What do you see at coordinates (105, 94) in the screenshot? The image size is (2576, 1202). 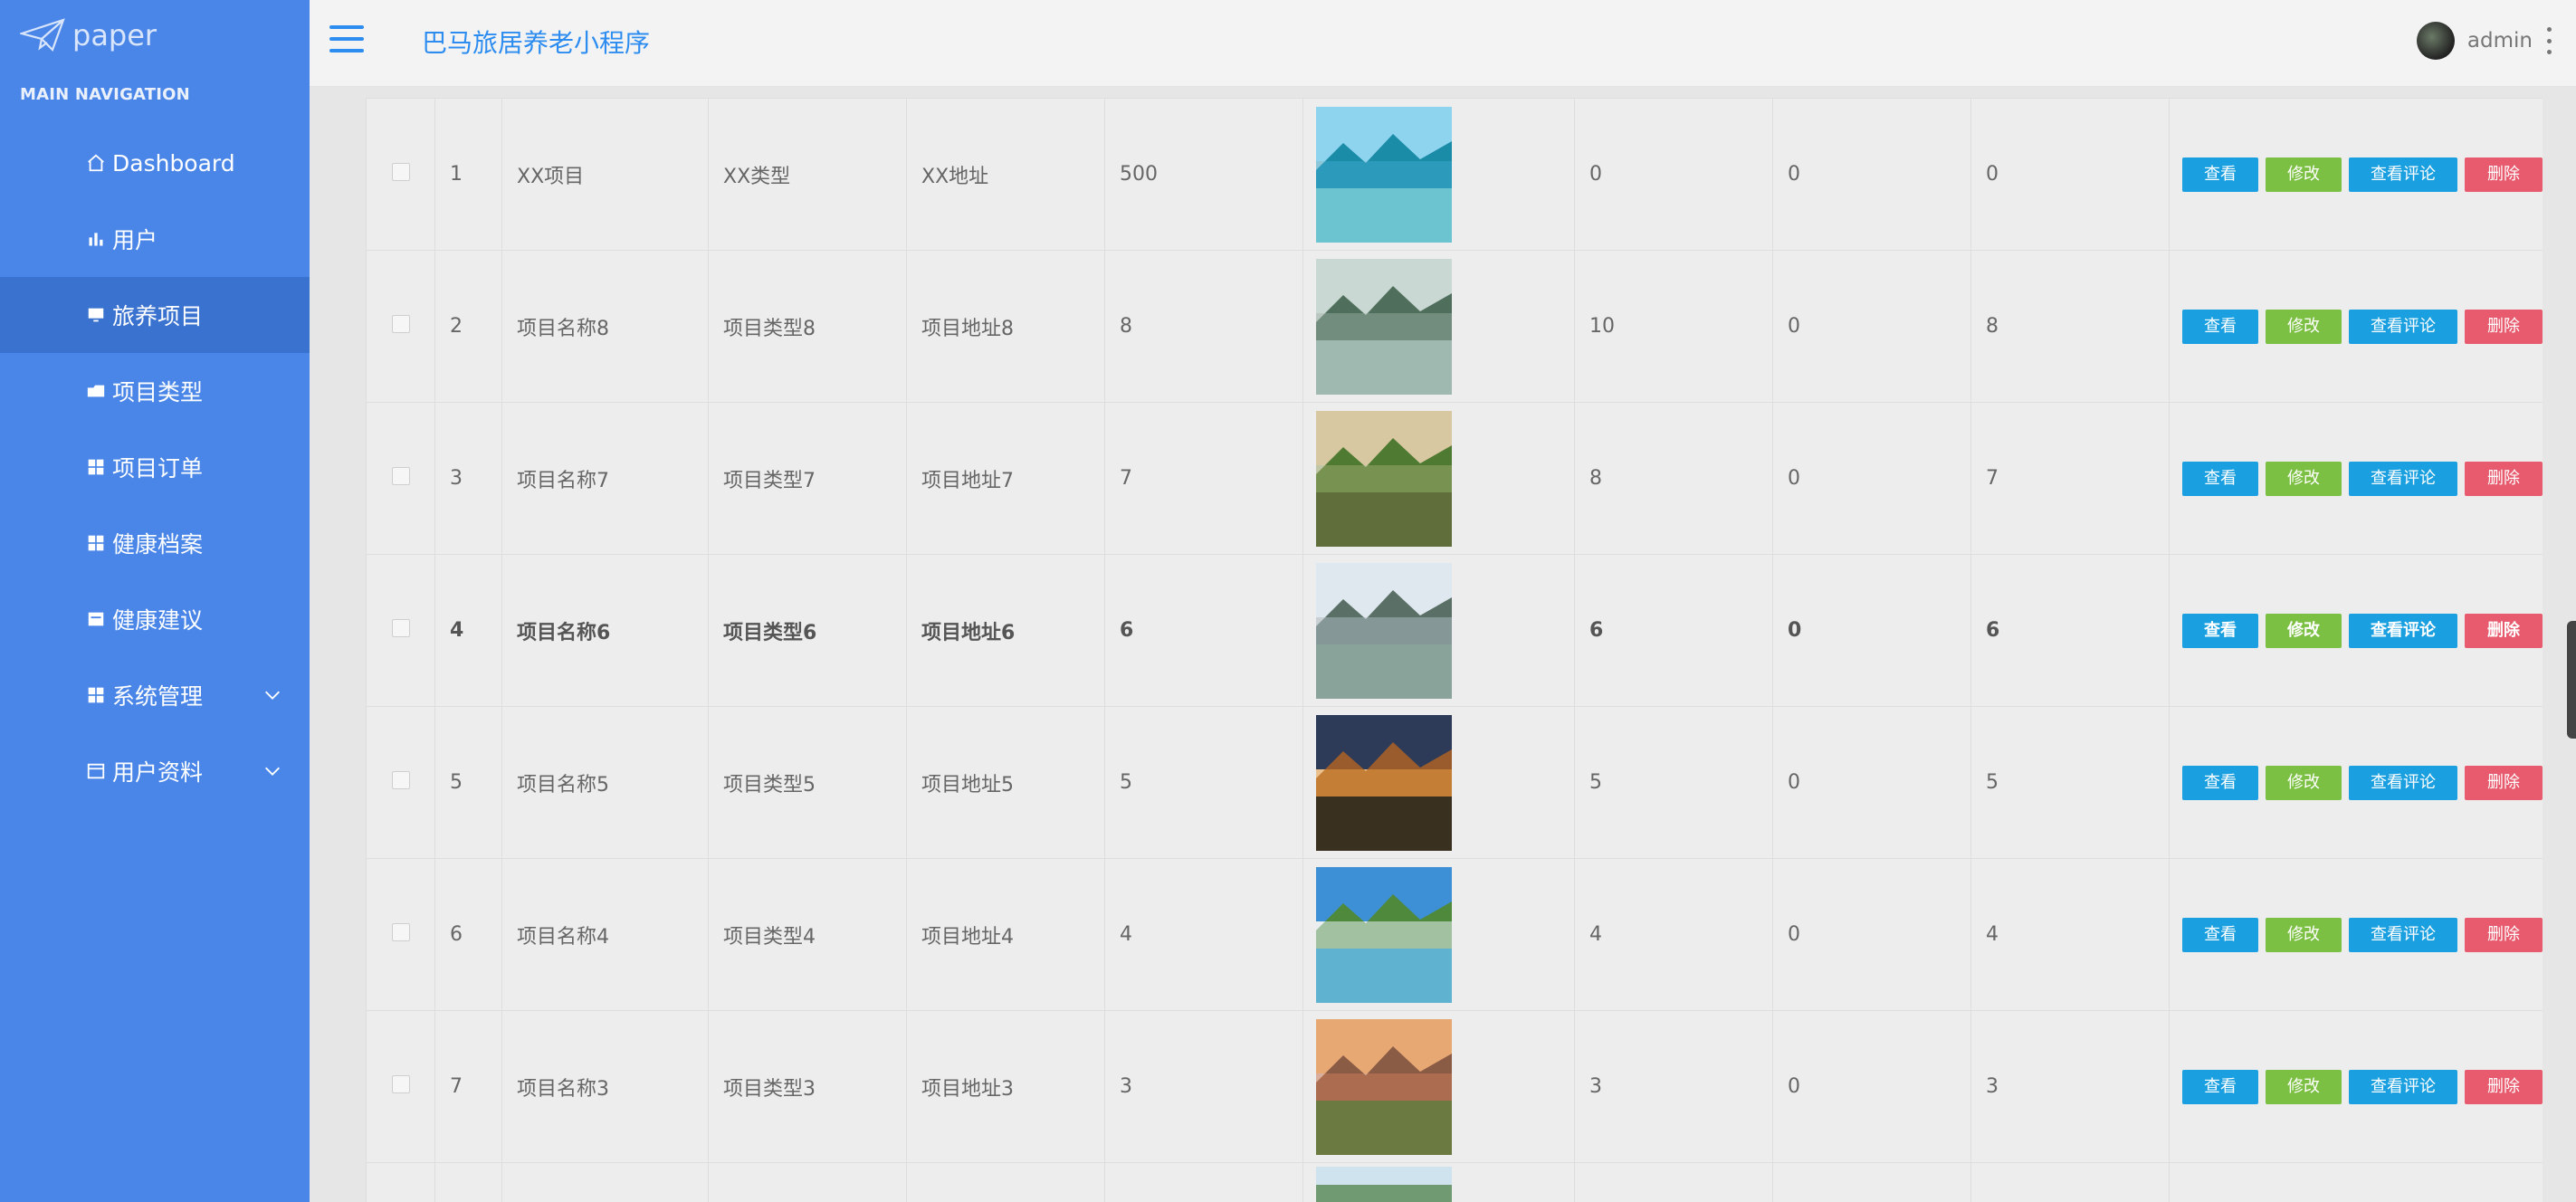 I see `nav-header: MAIN NAVIGATION` at bounding box center [105, 94].